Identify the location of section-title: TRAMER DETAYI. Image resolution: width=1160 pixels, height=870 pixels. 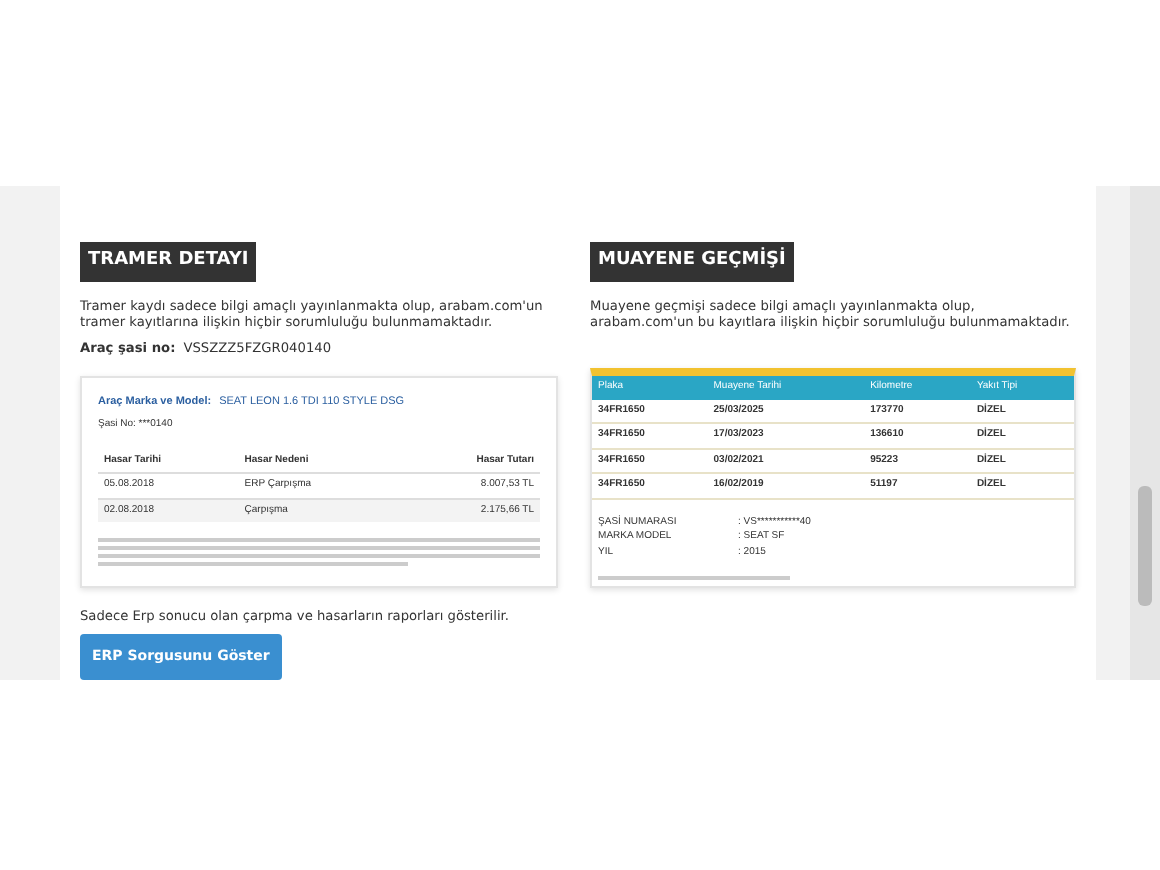
(168, 261).